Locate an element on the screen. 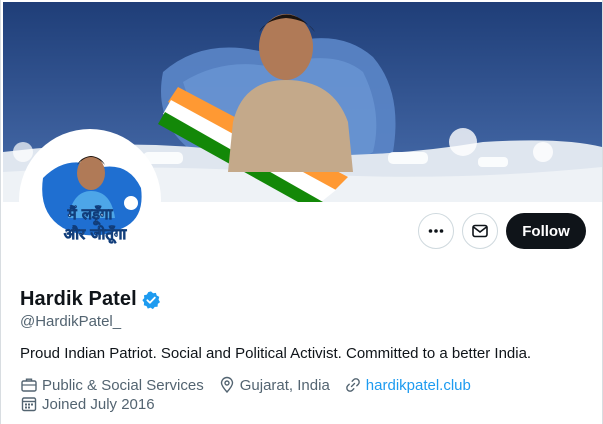 The image size is (603, 424). verified-badge-icon is located at coordinates (151, 300).